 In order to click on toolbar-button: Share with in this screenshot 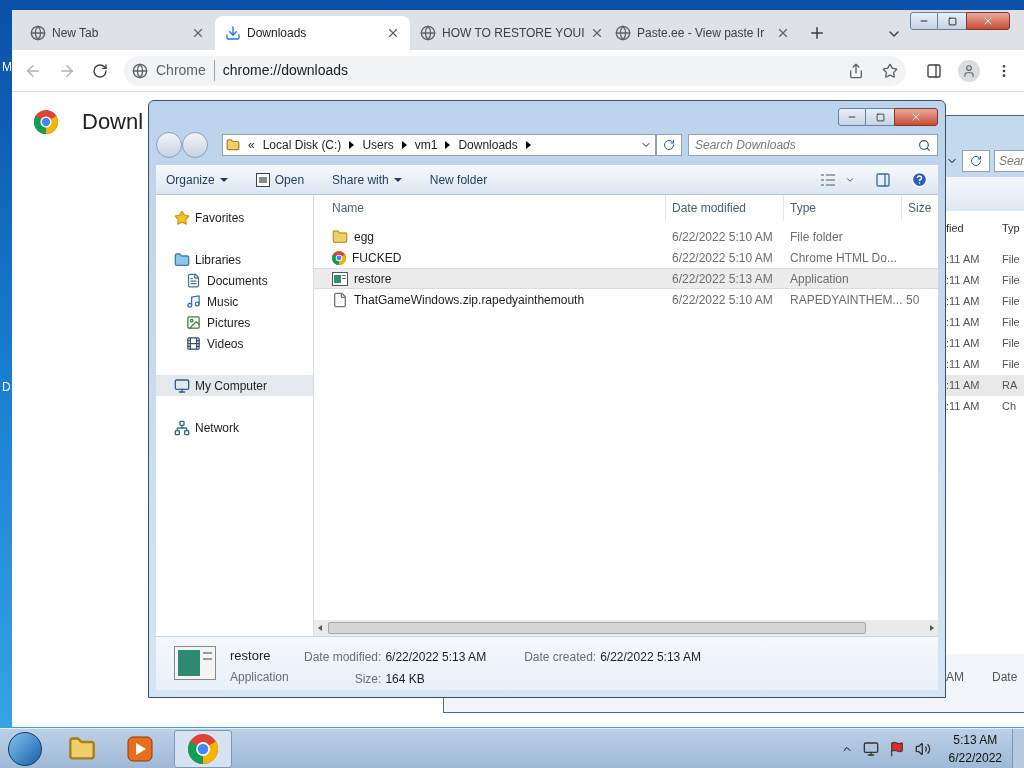, I will do `click(367, 179)`.